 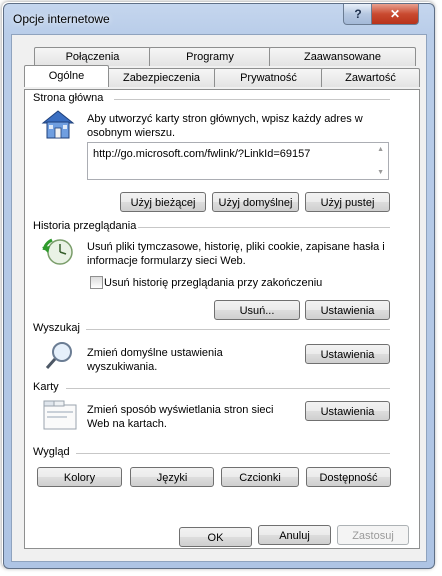 I want to click on tab-label: Ogólne, so click(x=66, y=76).